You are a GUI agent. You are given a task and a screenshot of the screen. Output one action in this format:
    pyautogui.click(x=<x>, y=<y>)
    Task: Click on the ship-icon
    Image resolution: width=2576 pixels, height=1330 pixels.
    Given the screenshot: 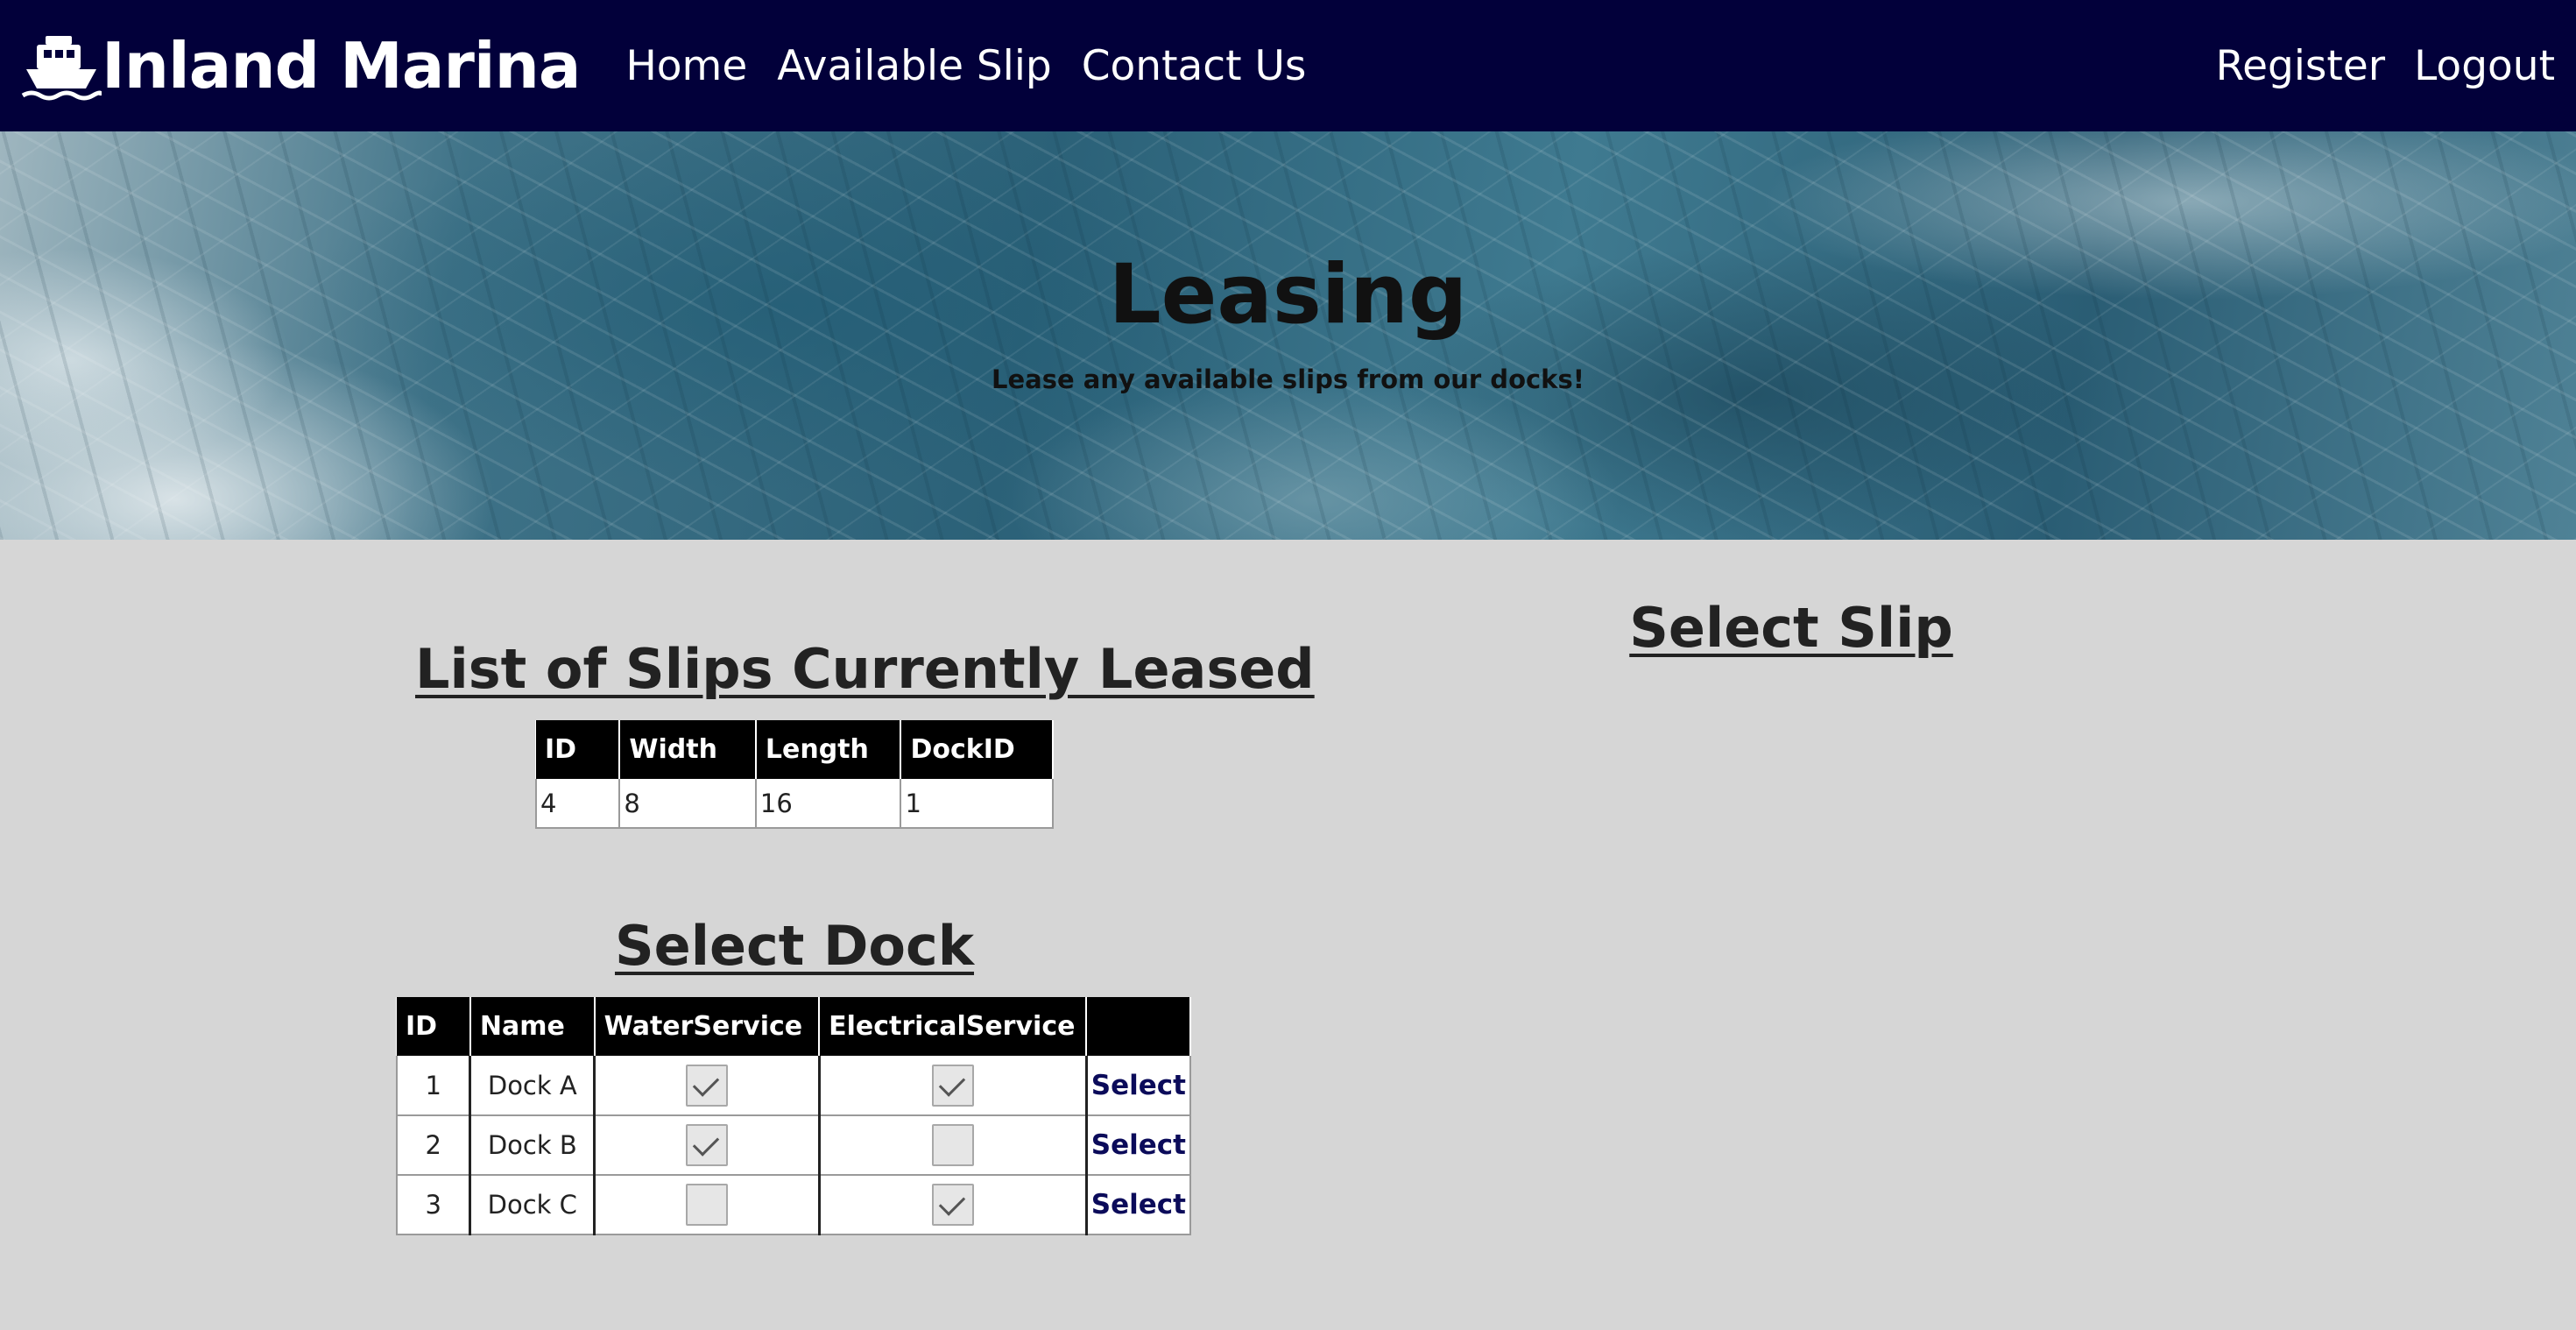 What is the action you would take?
    pyautogui.click(x=61, y=68)
    